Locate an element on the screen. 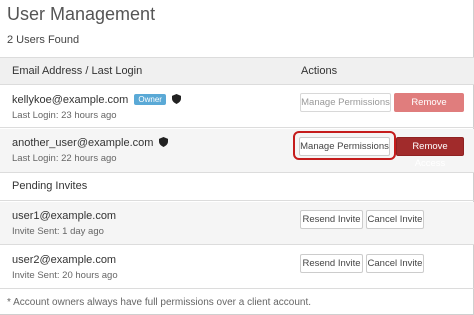 The image size is (474, 315). invite-email: user1@example.com is located at coordinates (64, 216).